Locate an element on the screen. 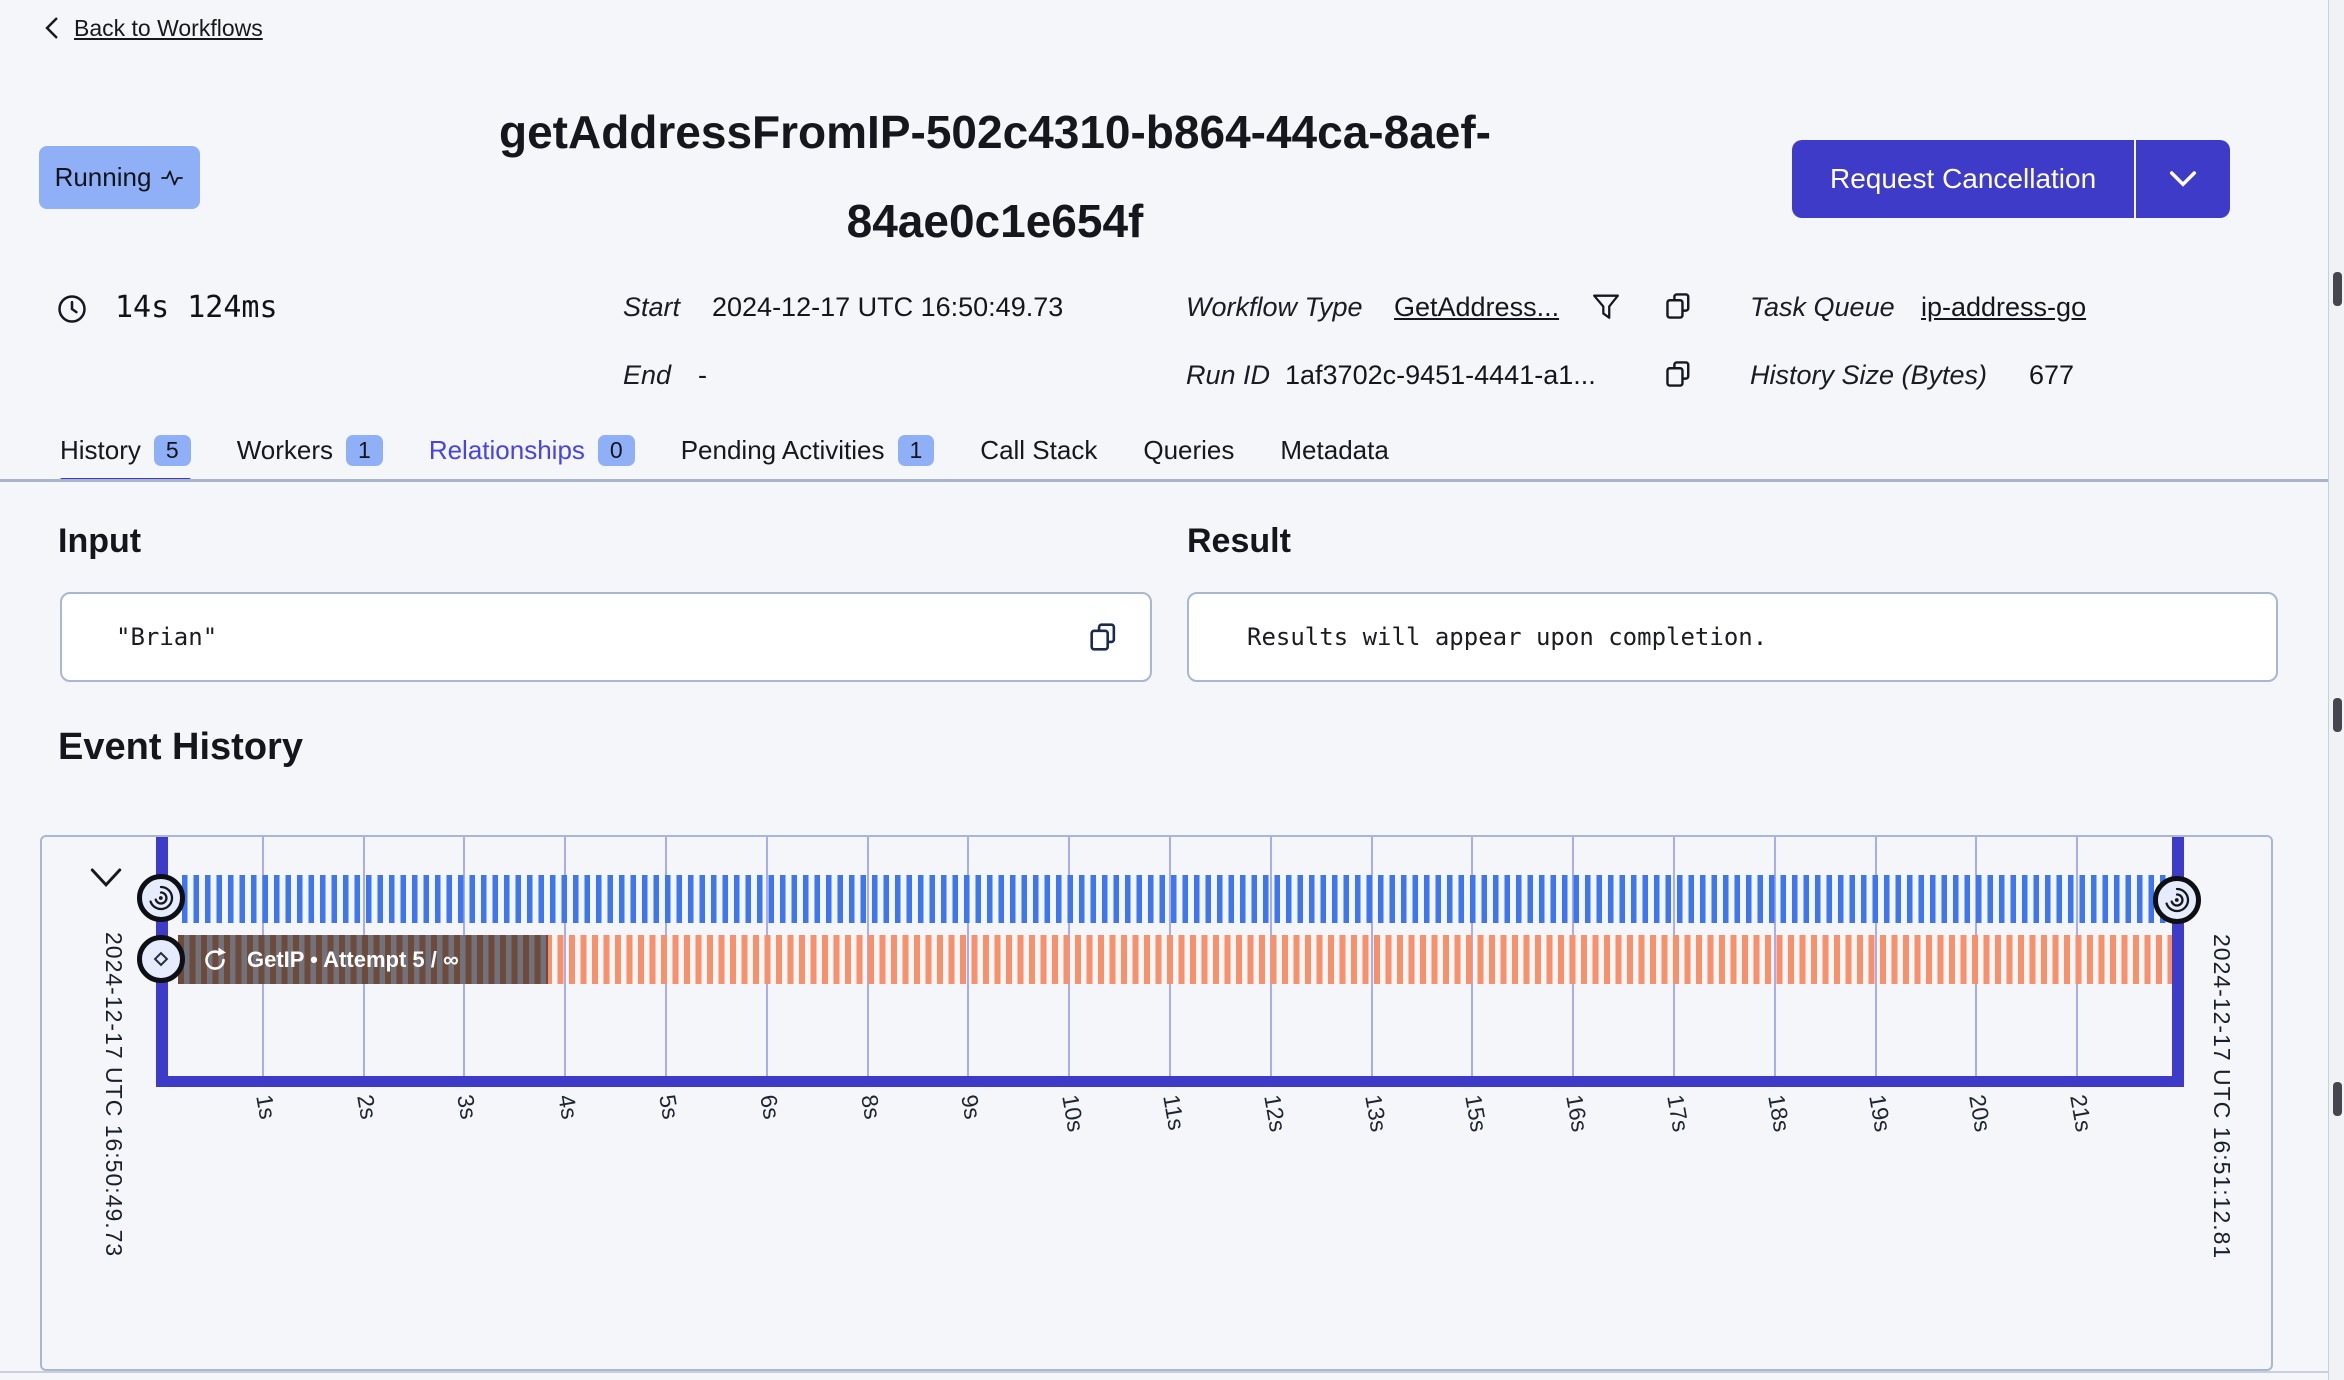  history-size-value: 677 is located at coordinates (2052, 375).